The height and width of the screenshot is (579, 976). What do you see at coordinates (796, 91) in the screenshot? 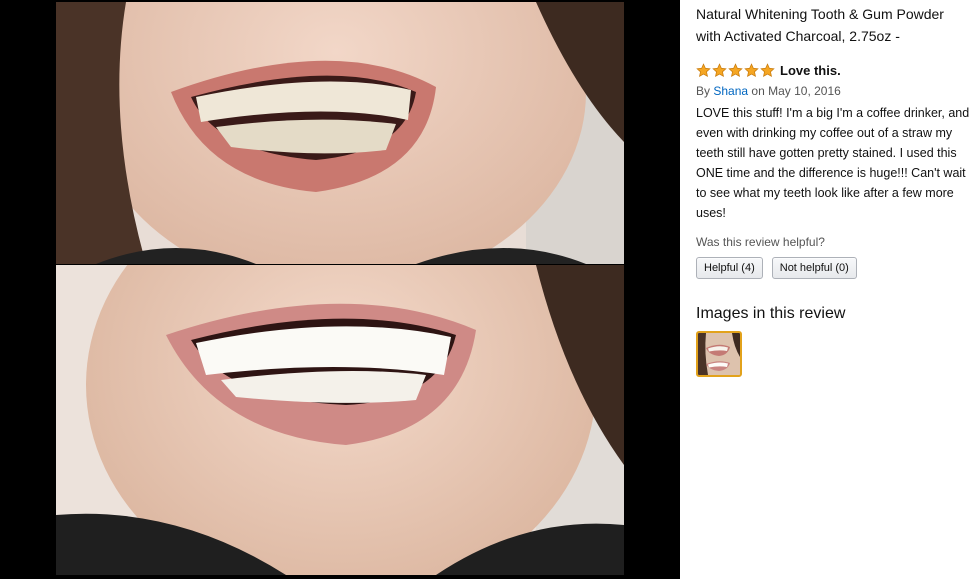
I see `review-date: on May 10, 2016` at bounding box center [796, 91].